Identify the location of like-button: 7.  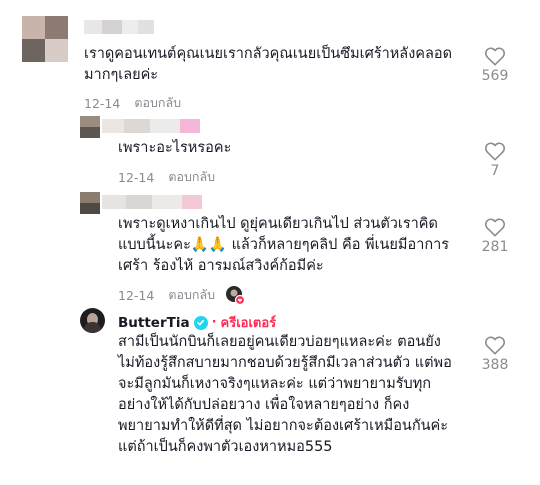
(495, 160).